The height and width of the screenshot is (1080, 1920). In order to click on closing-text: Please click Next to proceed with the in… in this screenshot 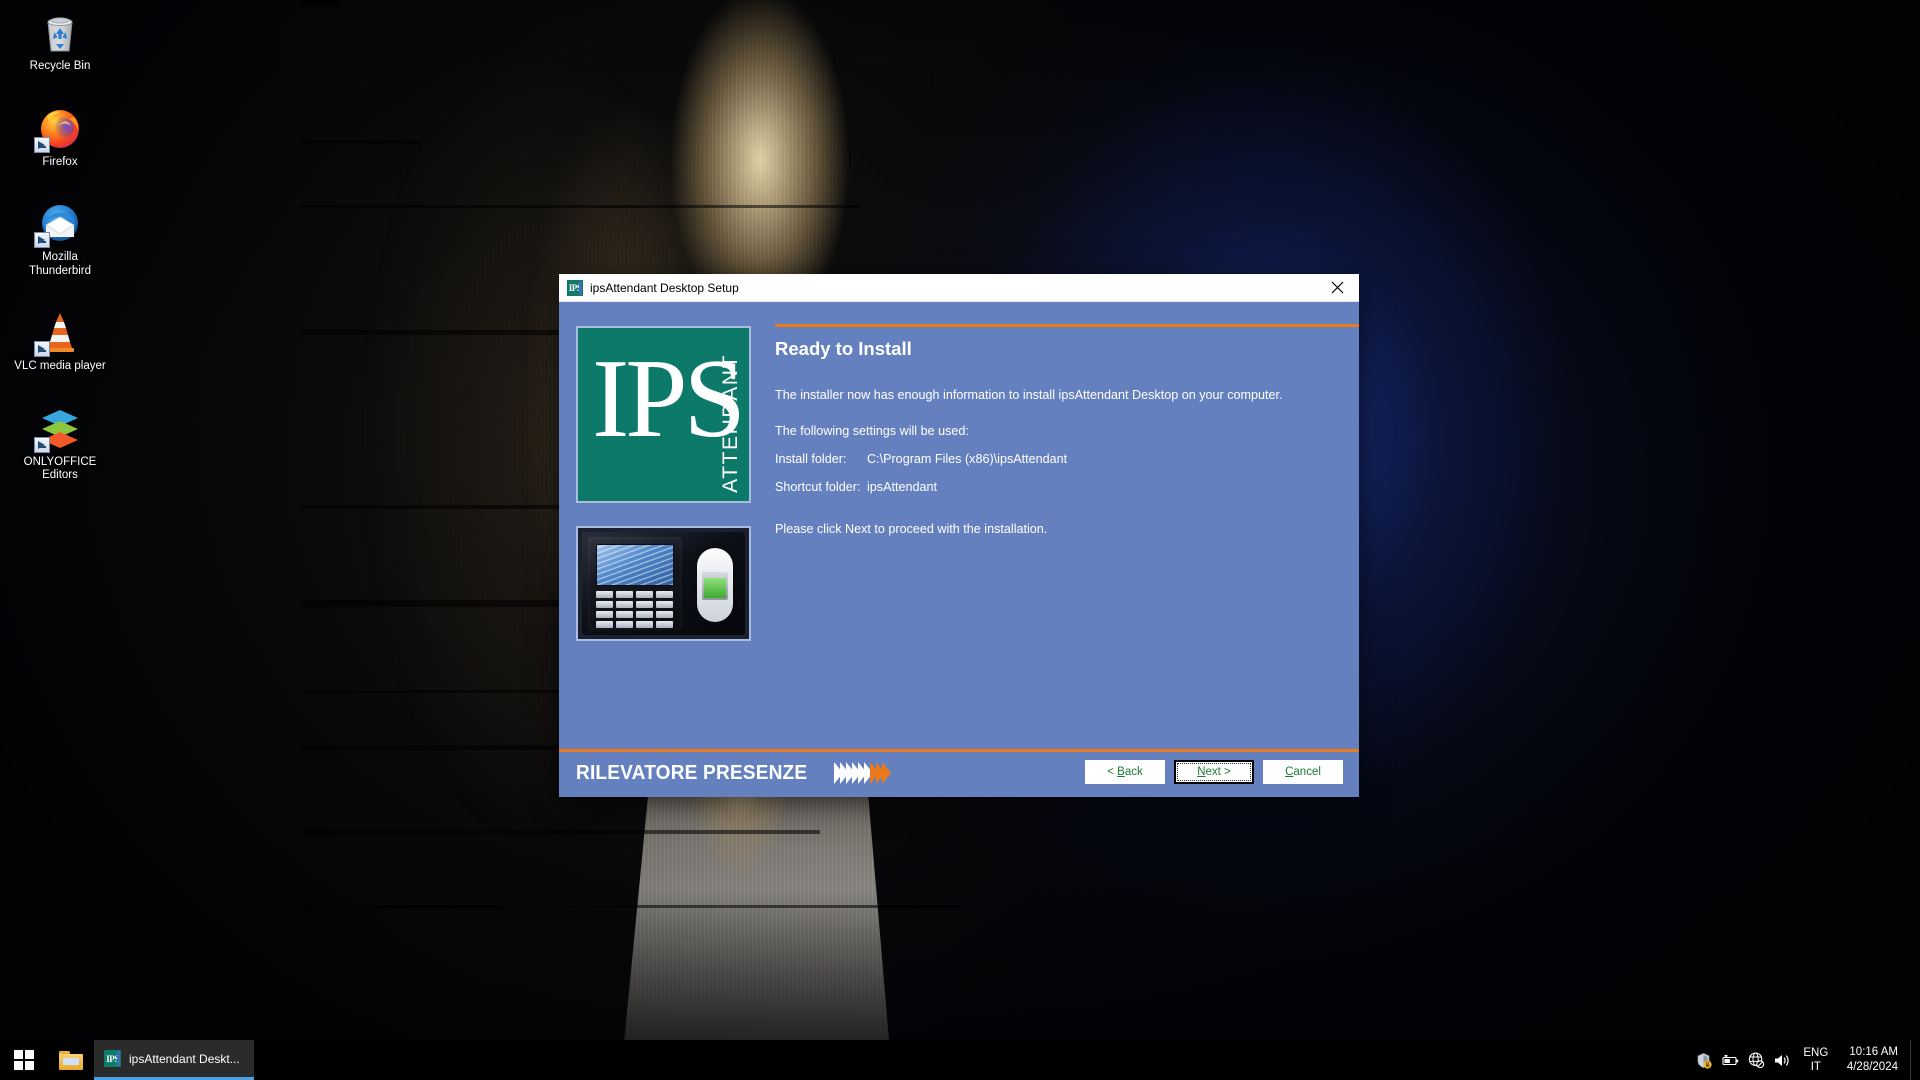, I will do `click(911, 529)`.